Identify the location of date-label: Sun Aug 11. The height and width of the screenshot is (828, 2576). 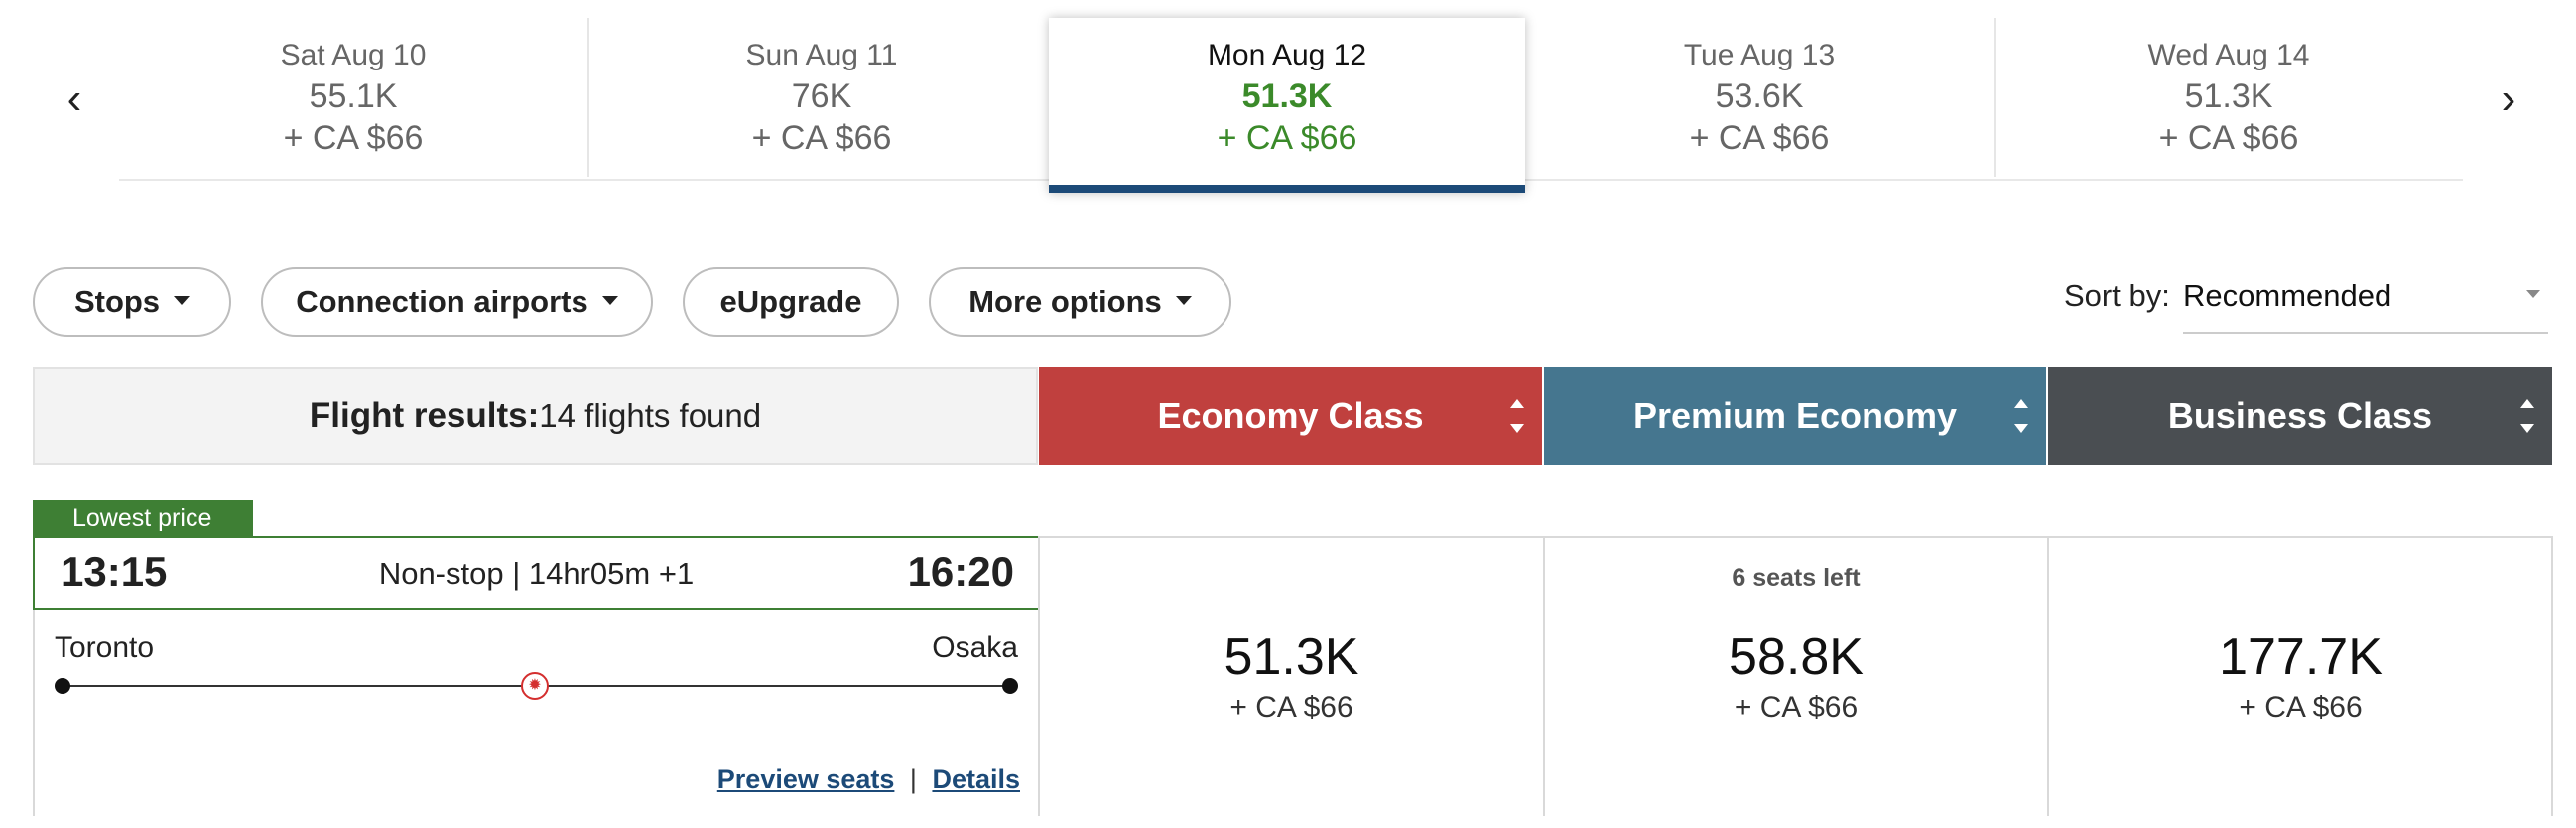
(822, 55).